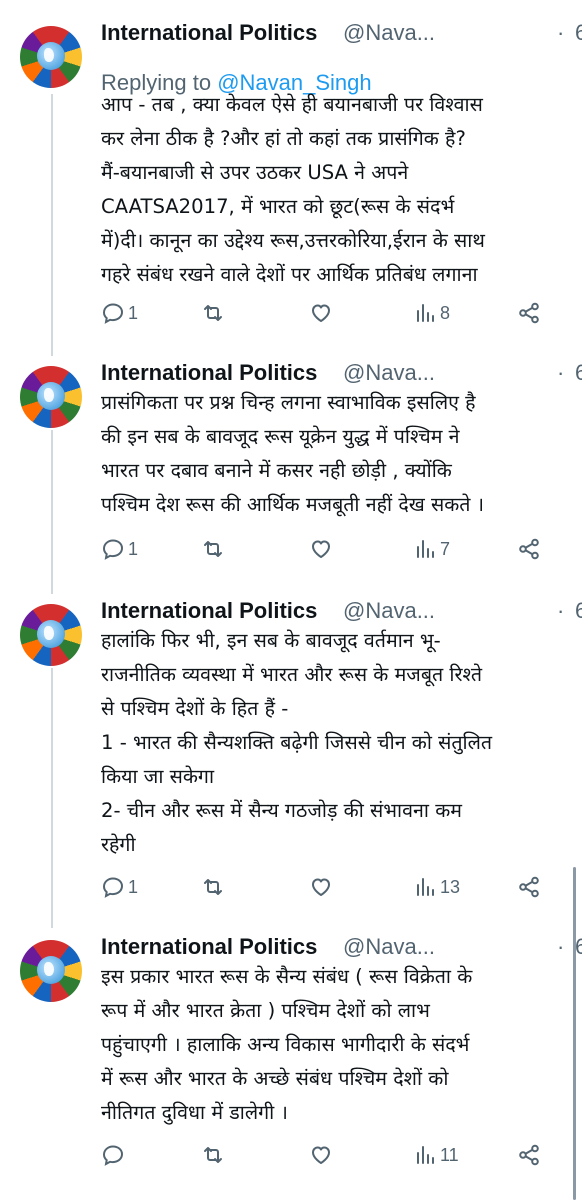 This screenshot has width=582, height=1200. Describe the element at coordinates (114, 1155) in the screenshot. I see `reply-button` at that location.